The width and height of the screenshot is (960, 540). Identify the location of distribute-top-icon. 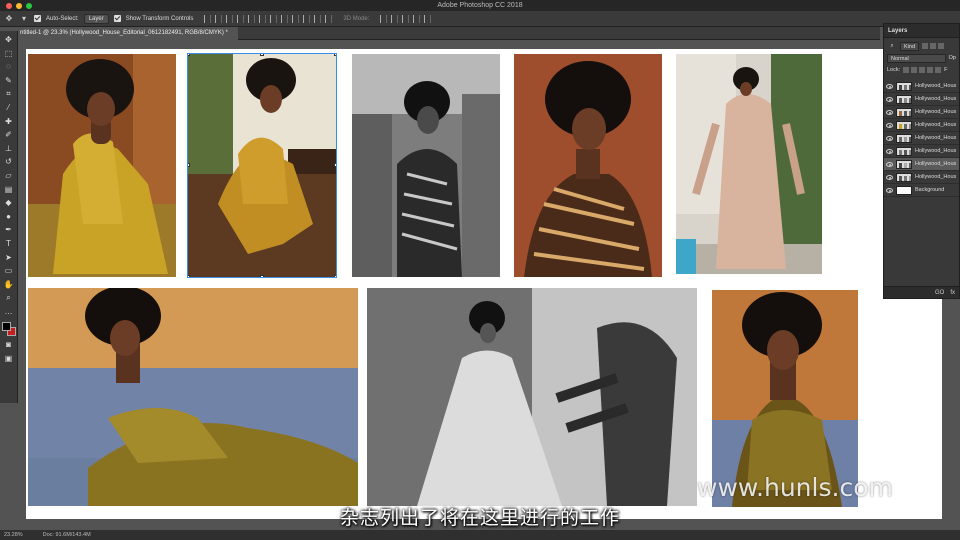
(274, 18).